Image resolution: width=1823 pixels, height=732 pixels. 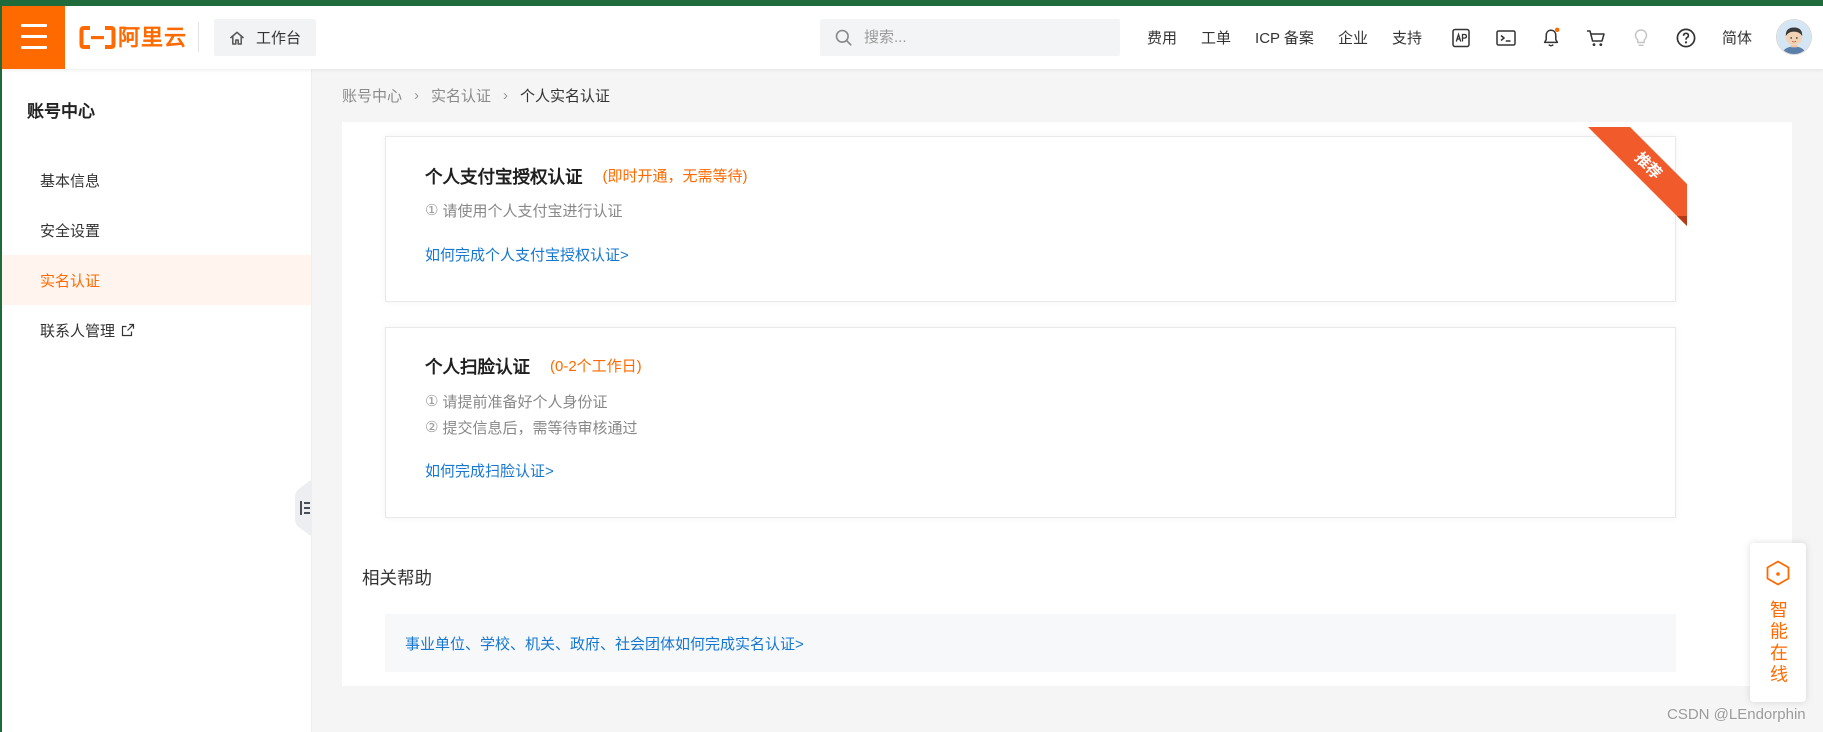 I want to click on sidebar-item-label: 安全设置, so click(x=70, y=231).